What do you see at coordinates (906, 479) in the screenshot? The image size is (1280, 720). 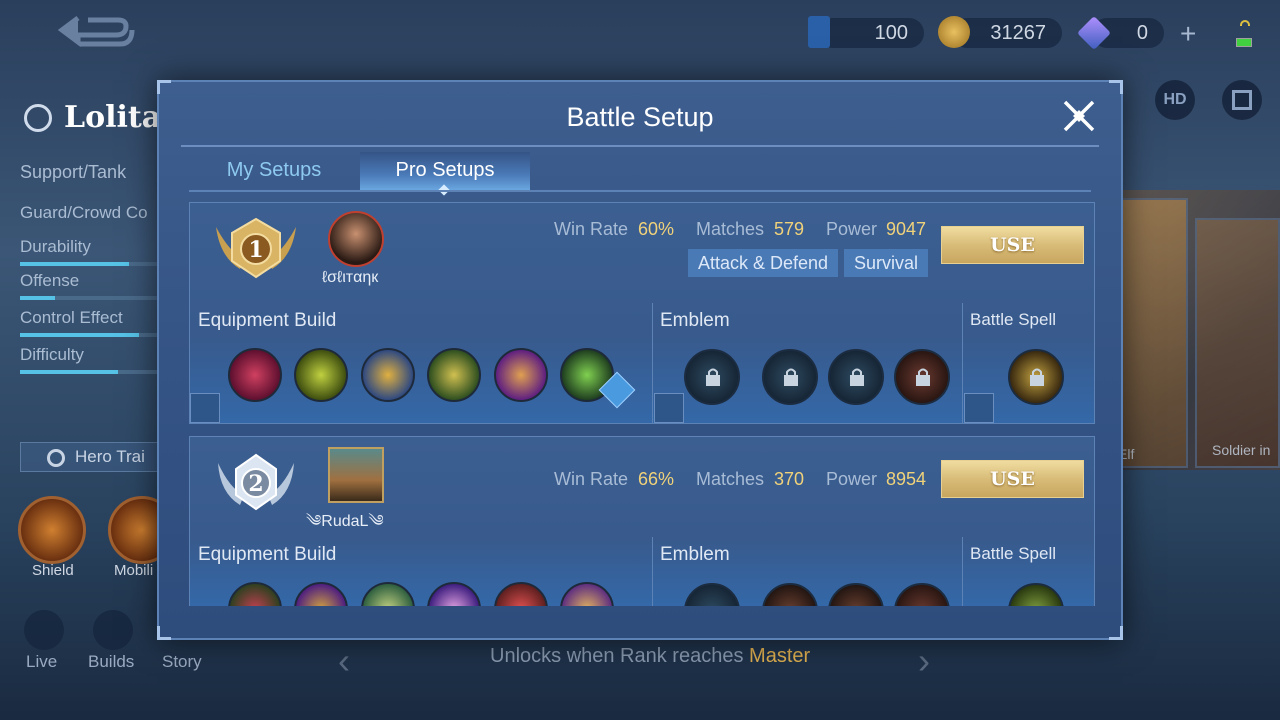 I see `power-value: 8954` at bounding box center [906, 479].